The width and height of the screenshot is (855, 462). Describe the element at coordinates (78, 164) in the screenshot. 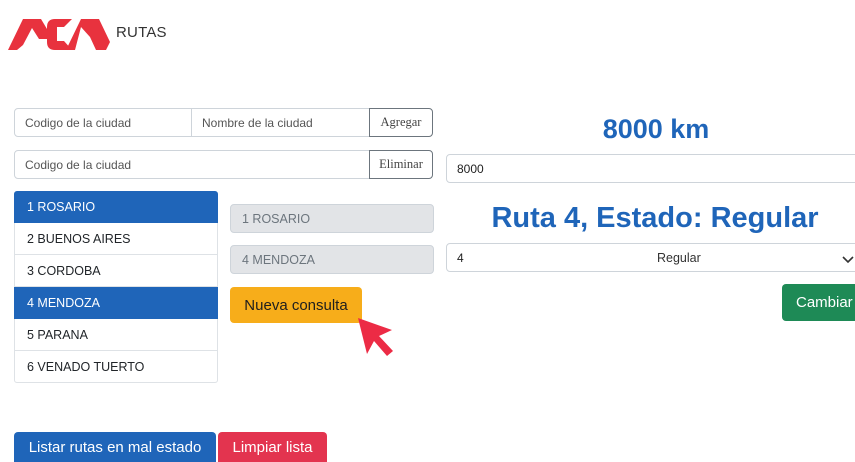

I see `remove-city-code-placeholder: Codigo de la ciudad` at that location.